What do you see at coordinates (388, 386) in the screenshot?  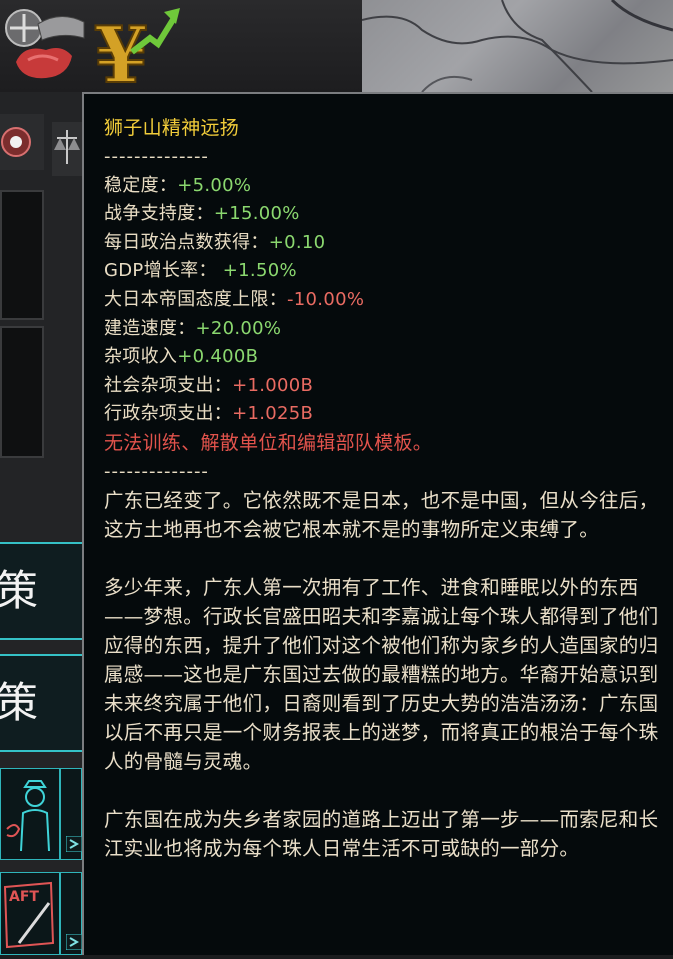 I see `modifier-row: 社会杂项支出： +1.000B` at bounding box center [388, 386].